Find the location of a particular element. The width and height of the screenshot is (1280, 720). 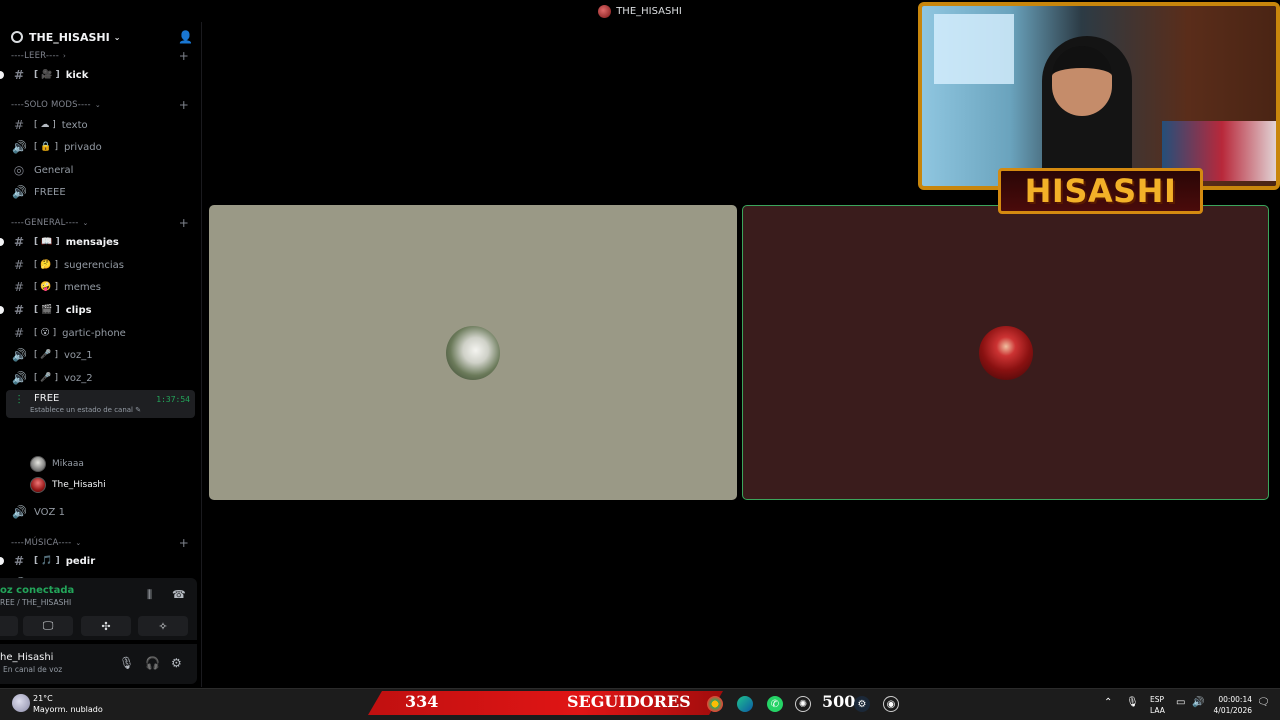

follower-count: 334 is located at coordinates (422, 701).